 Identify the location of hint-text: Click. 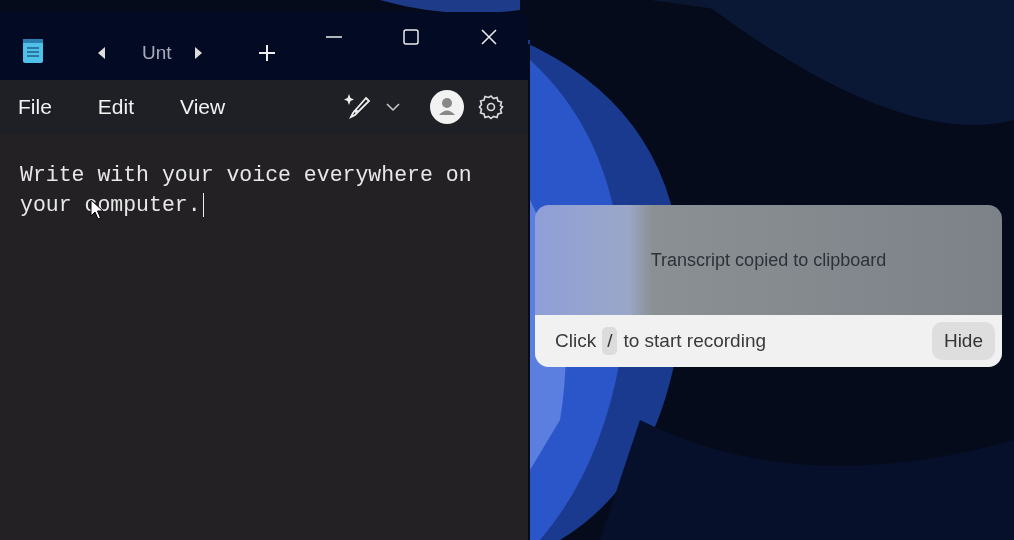
(576, 341).